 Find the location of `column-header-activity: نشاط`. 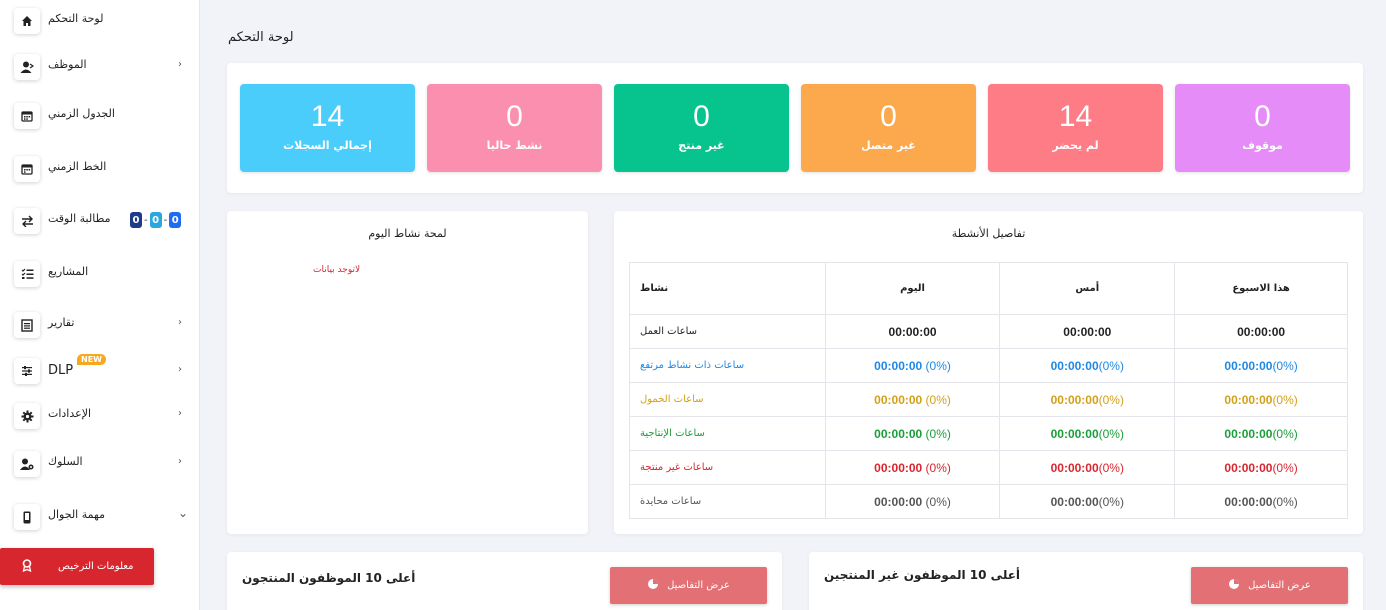

column-header-activity: نشاط is located at coordinates (727, 288).